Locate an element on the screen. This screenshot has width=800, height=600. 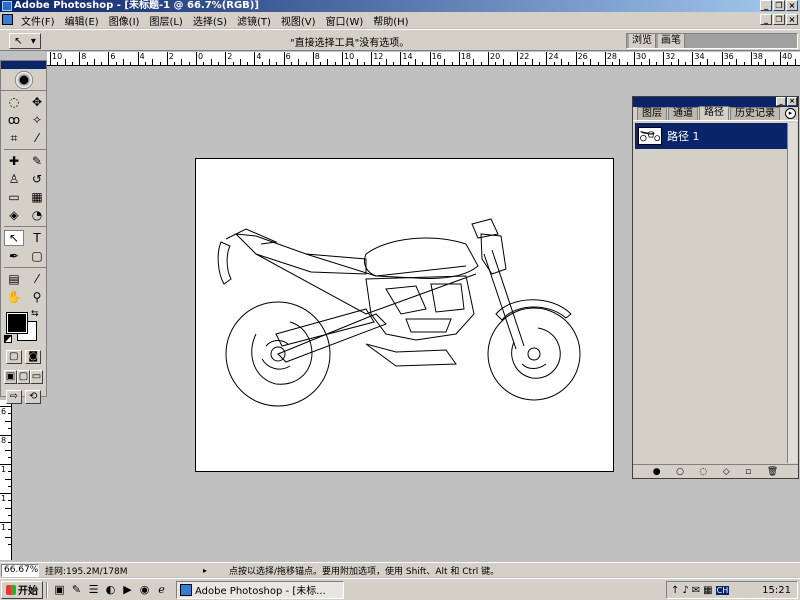
menu-image: 图像(I) is located at coordinates (124, 20).